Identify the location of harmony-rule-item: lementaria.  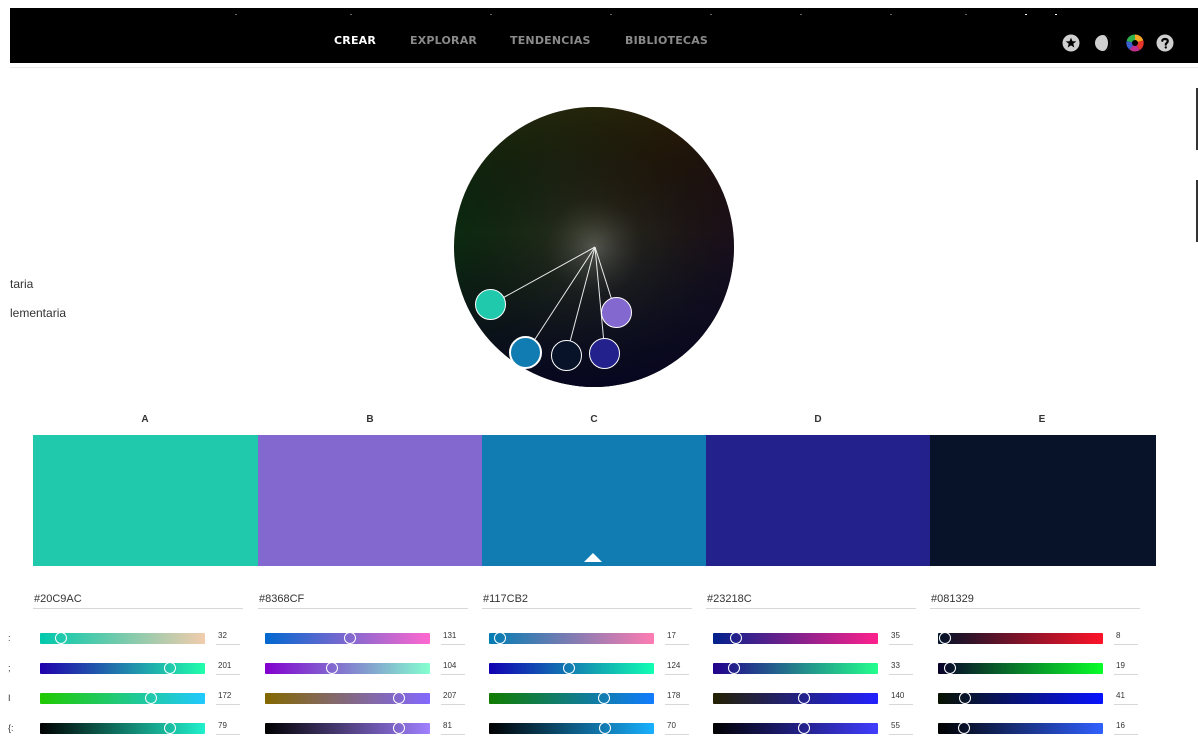
(38, 313).